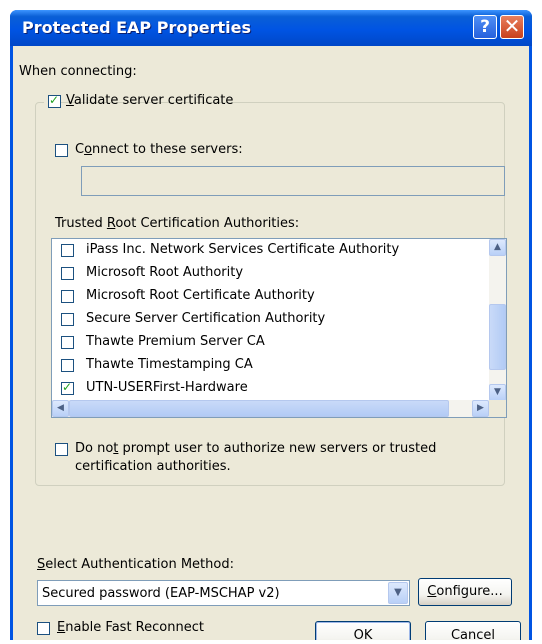 Image resolution: width=542 pixels, height=644 pixels. I want to click on vertical-scrollbar: ▲ ▼, so click(497, 320).